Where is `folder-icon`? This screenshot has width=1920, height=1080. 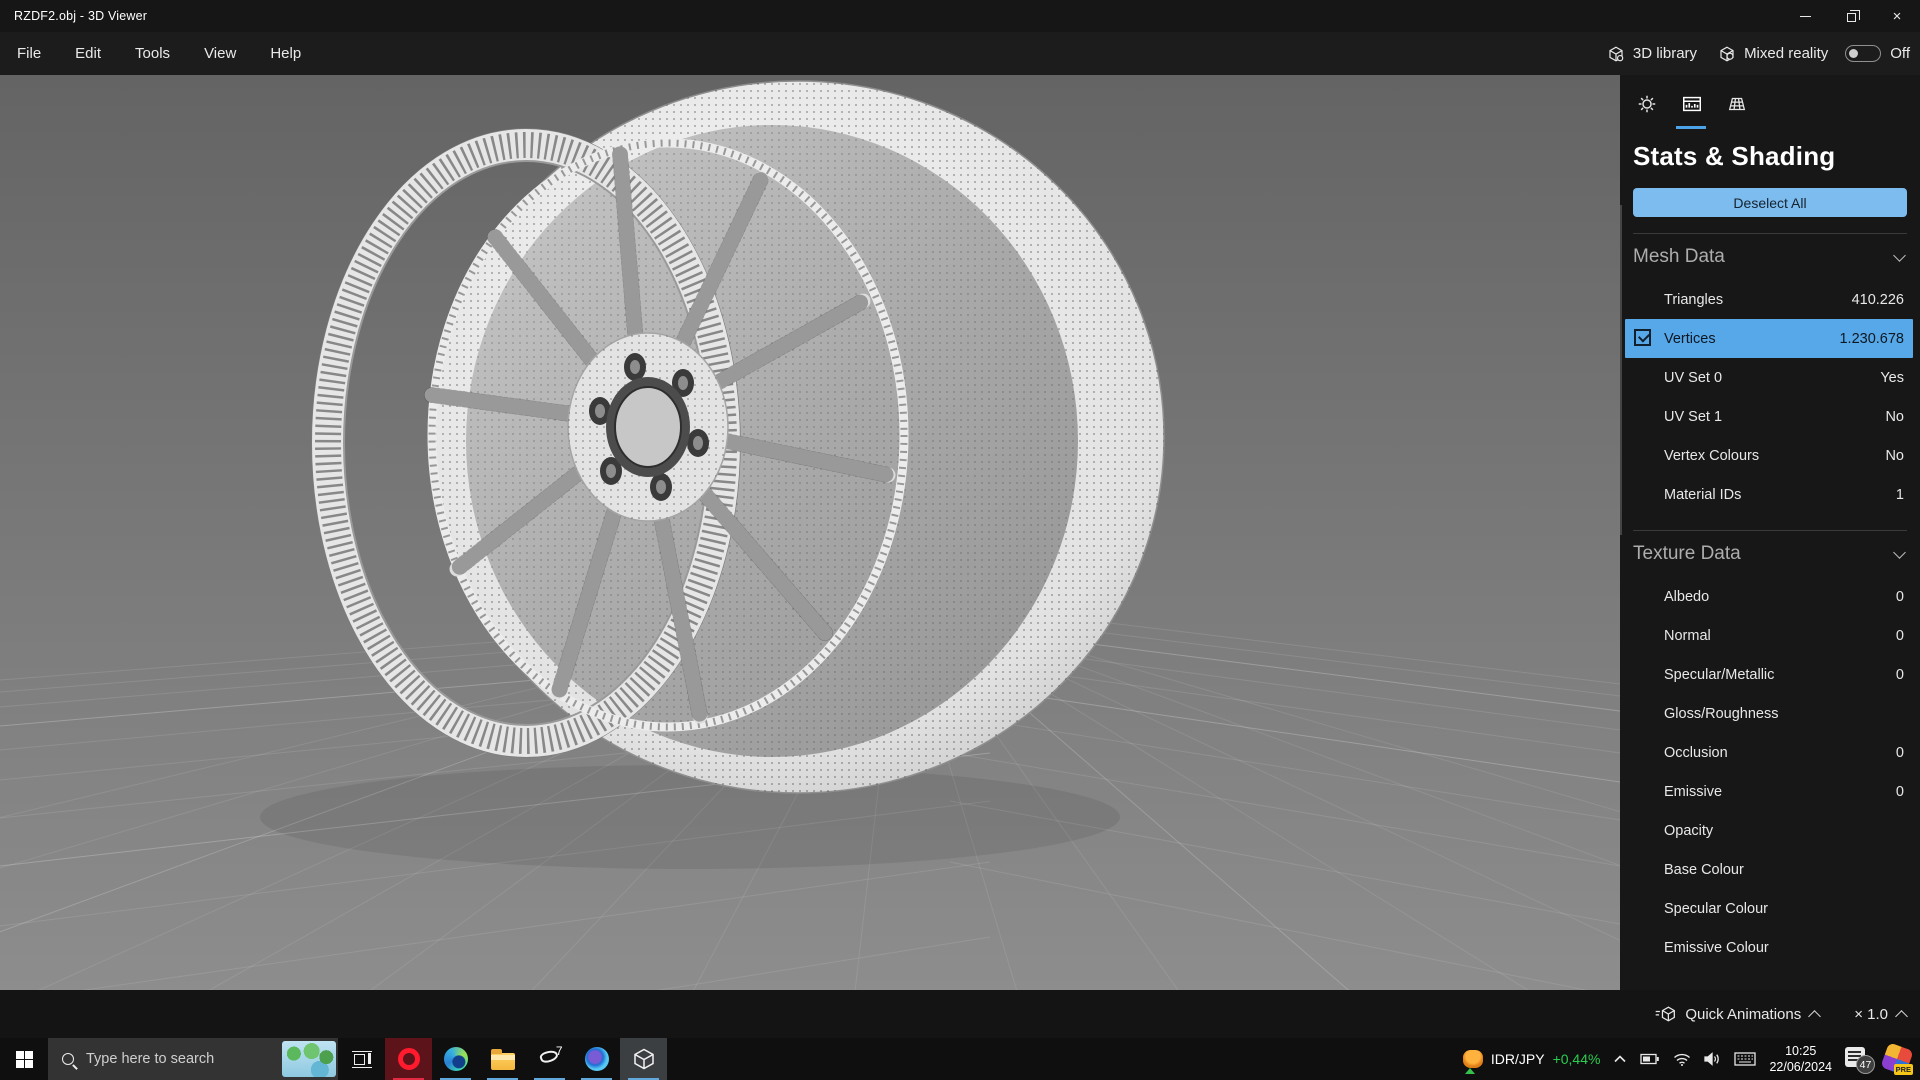 folder-icon is located at coordinates (502, 1059).